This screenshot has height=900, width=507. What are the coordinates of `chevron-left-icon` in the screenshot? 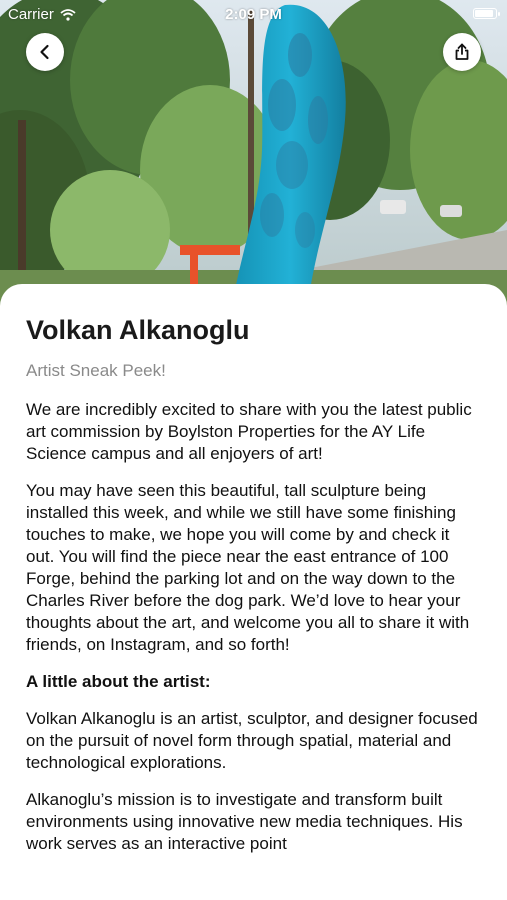 It's located at (44, 52).